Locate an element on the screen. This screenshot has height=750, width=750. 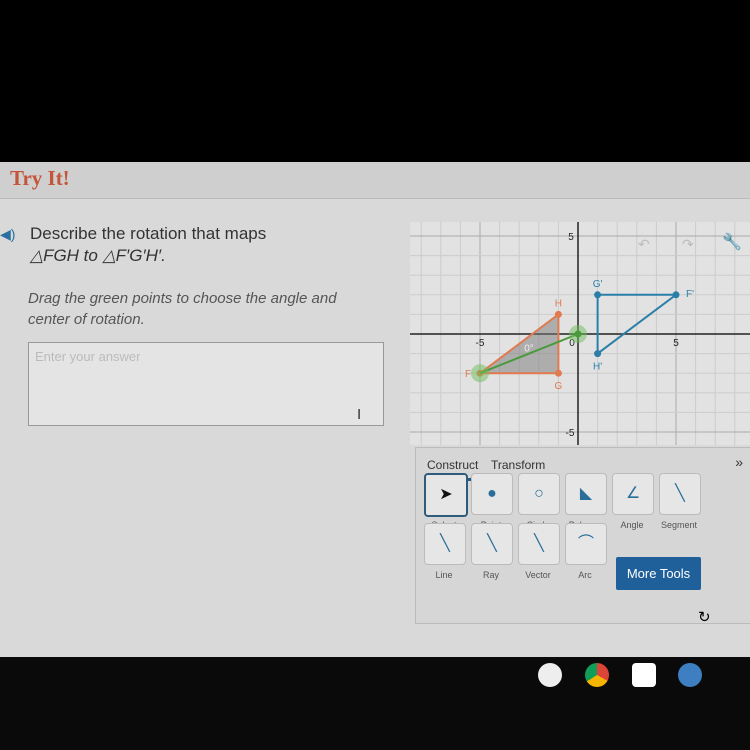
polygon-icon: ◣ is located at coordinates (586, 493).